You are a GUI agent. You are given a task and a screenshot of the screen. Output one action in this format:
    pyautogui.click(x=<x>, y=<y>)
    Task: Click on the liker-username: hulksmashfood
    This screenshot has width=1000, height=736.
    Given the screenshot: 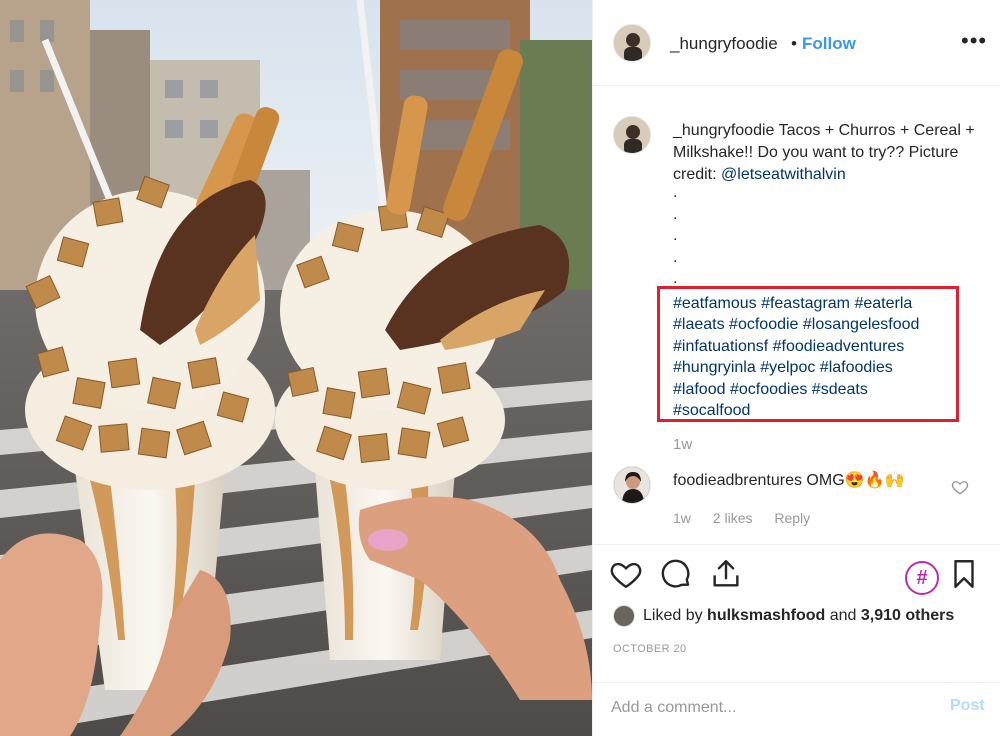 What is the action you would take?
    pyautogui.click(x=766, y=615)
    